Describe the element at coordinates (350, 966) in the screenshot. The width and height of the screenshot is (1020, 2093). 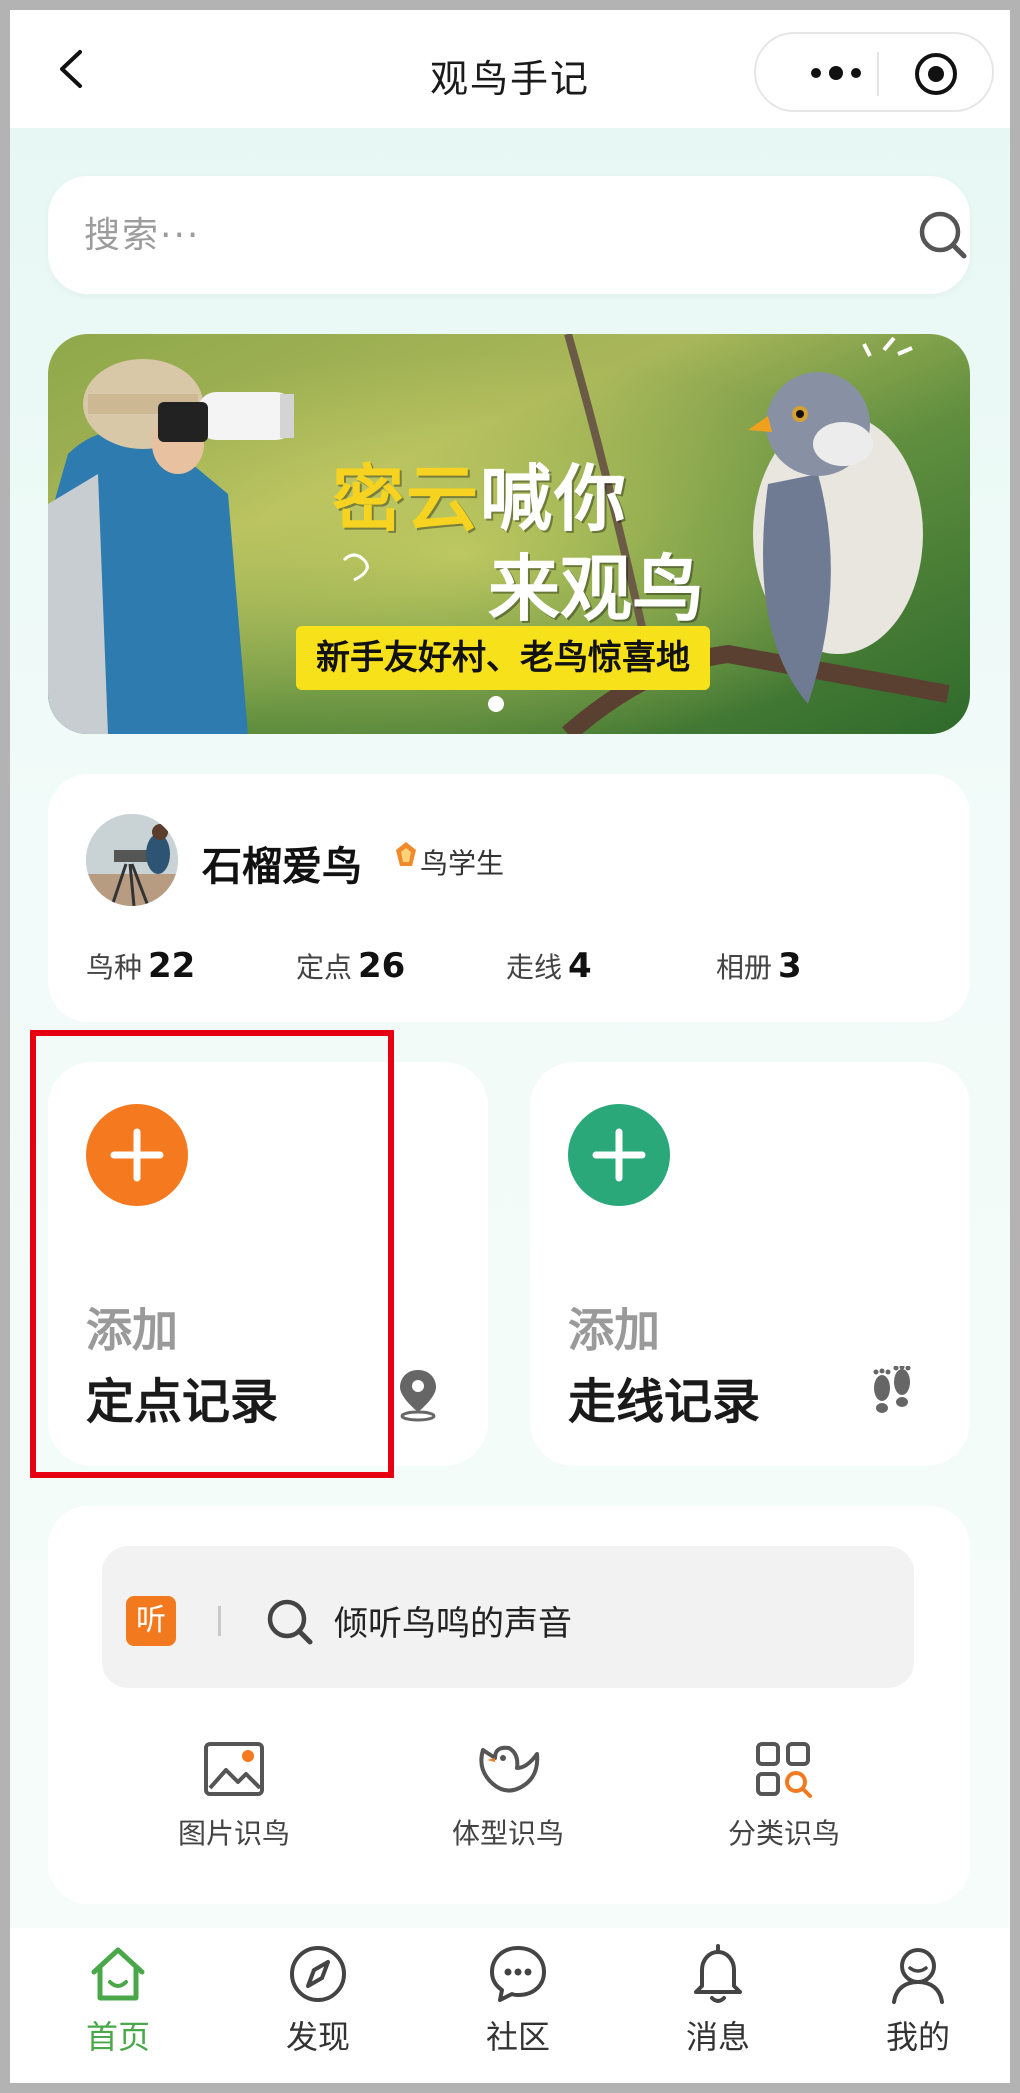
I see `stat-points: 定点 26` at that location.